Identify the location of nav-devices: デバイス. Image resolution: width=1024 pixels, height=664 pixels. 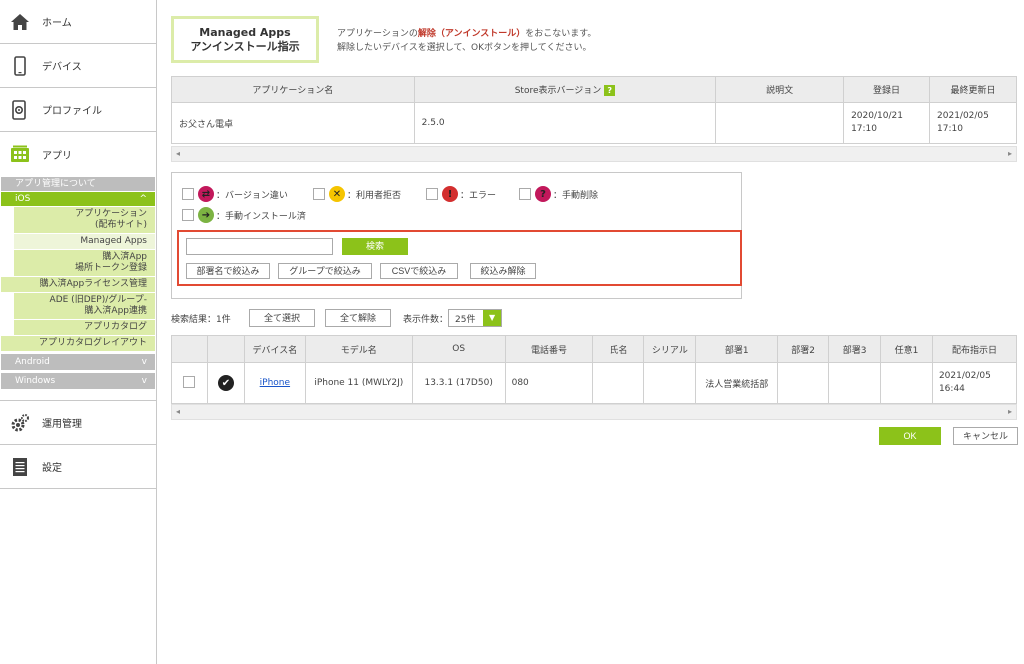
(78, 66).